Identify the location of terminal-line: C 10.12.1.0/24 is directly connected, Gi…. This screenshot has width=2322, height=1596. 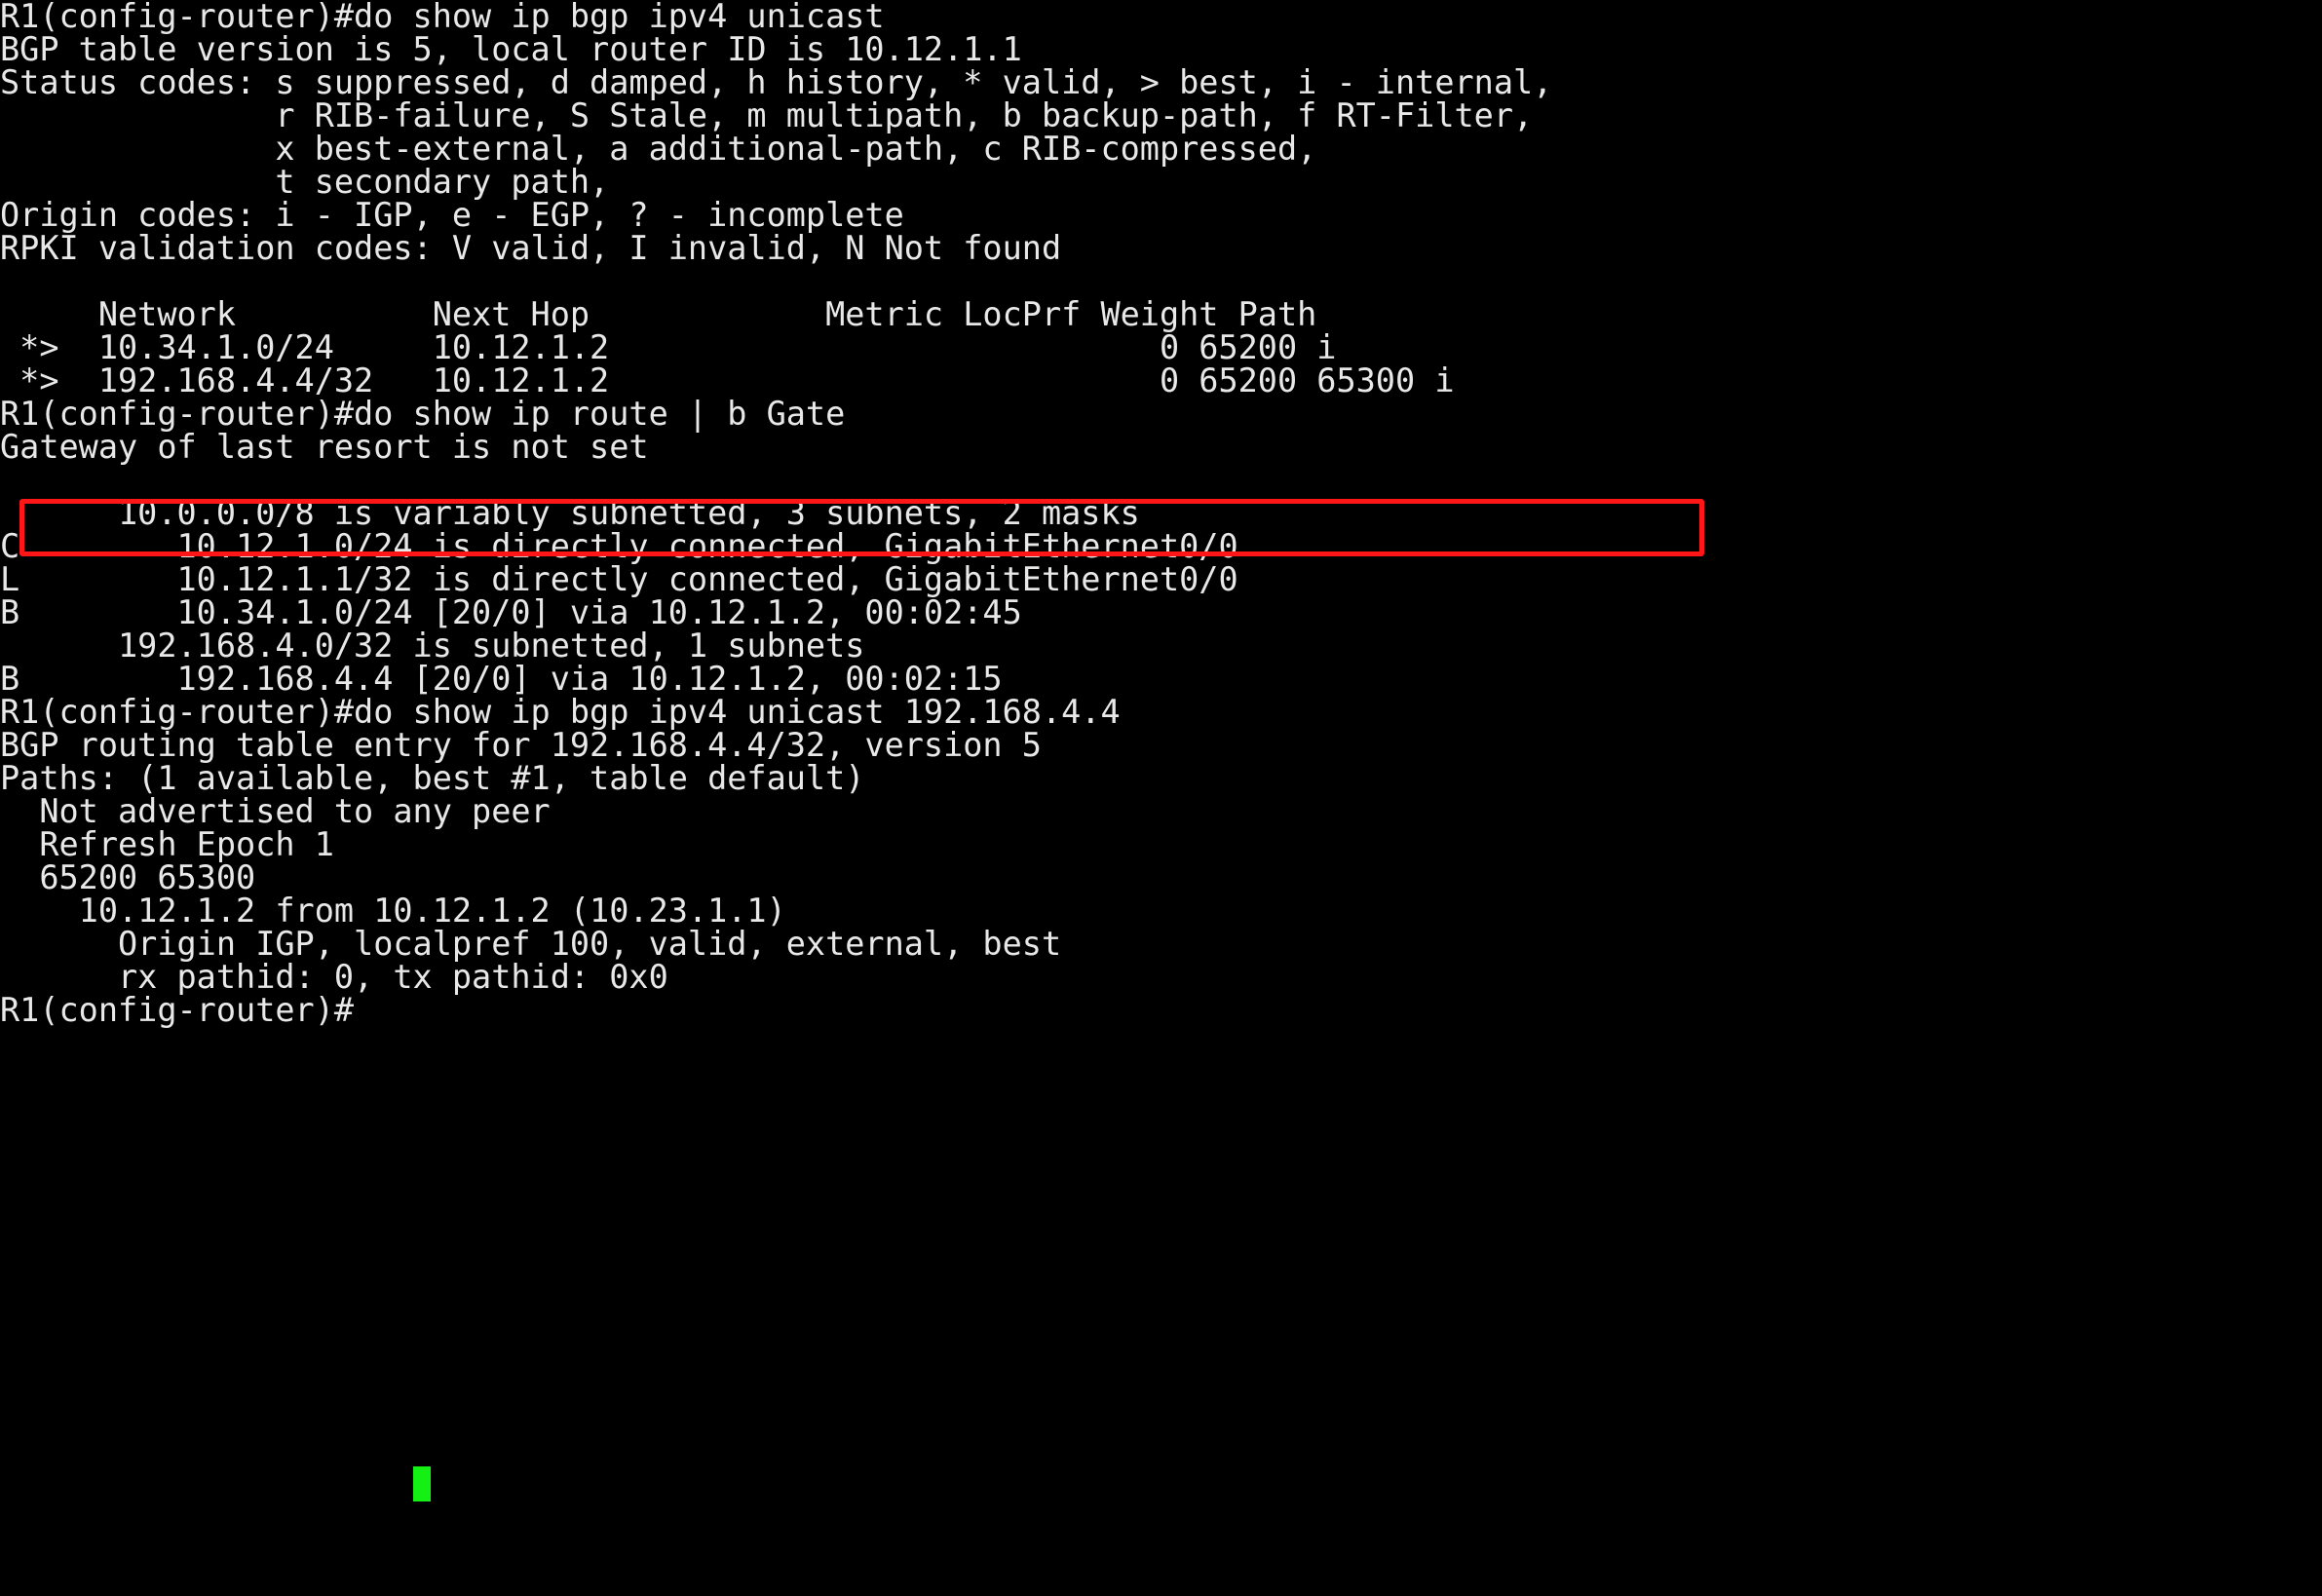
(619, 546).